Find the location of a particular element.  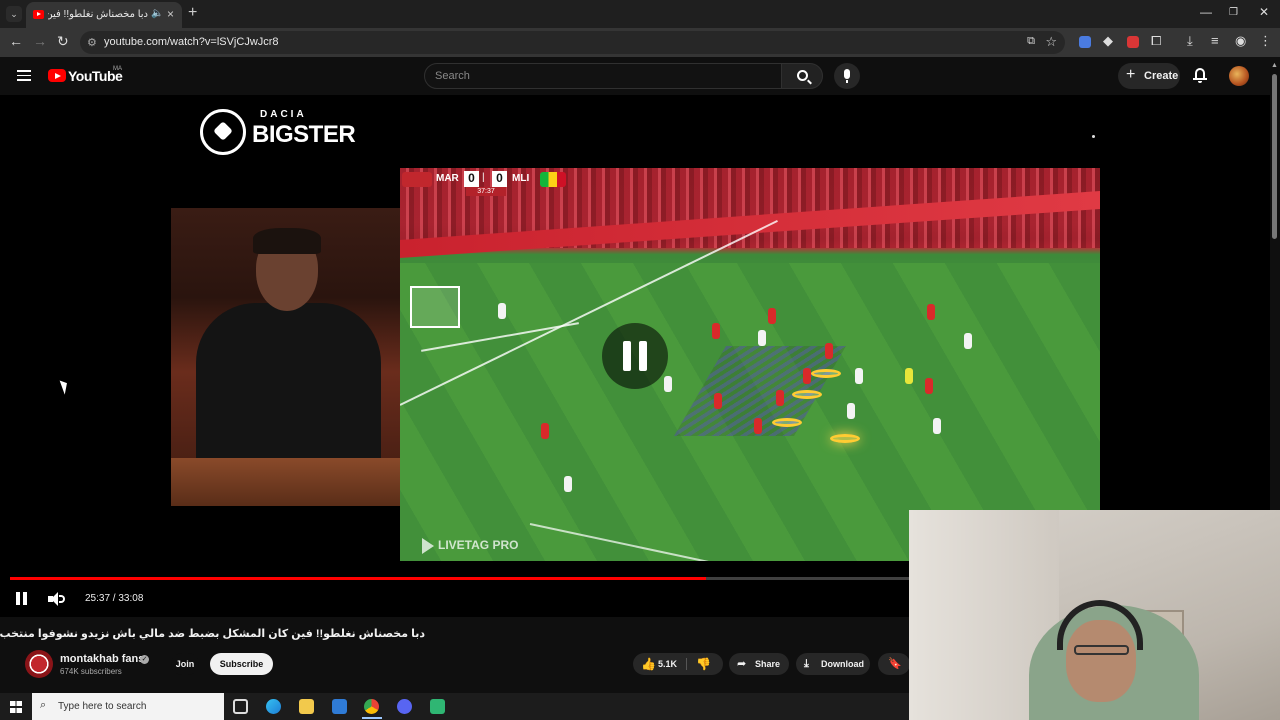

task-view-icon is located at coordinates (240, 706).